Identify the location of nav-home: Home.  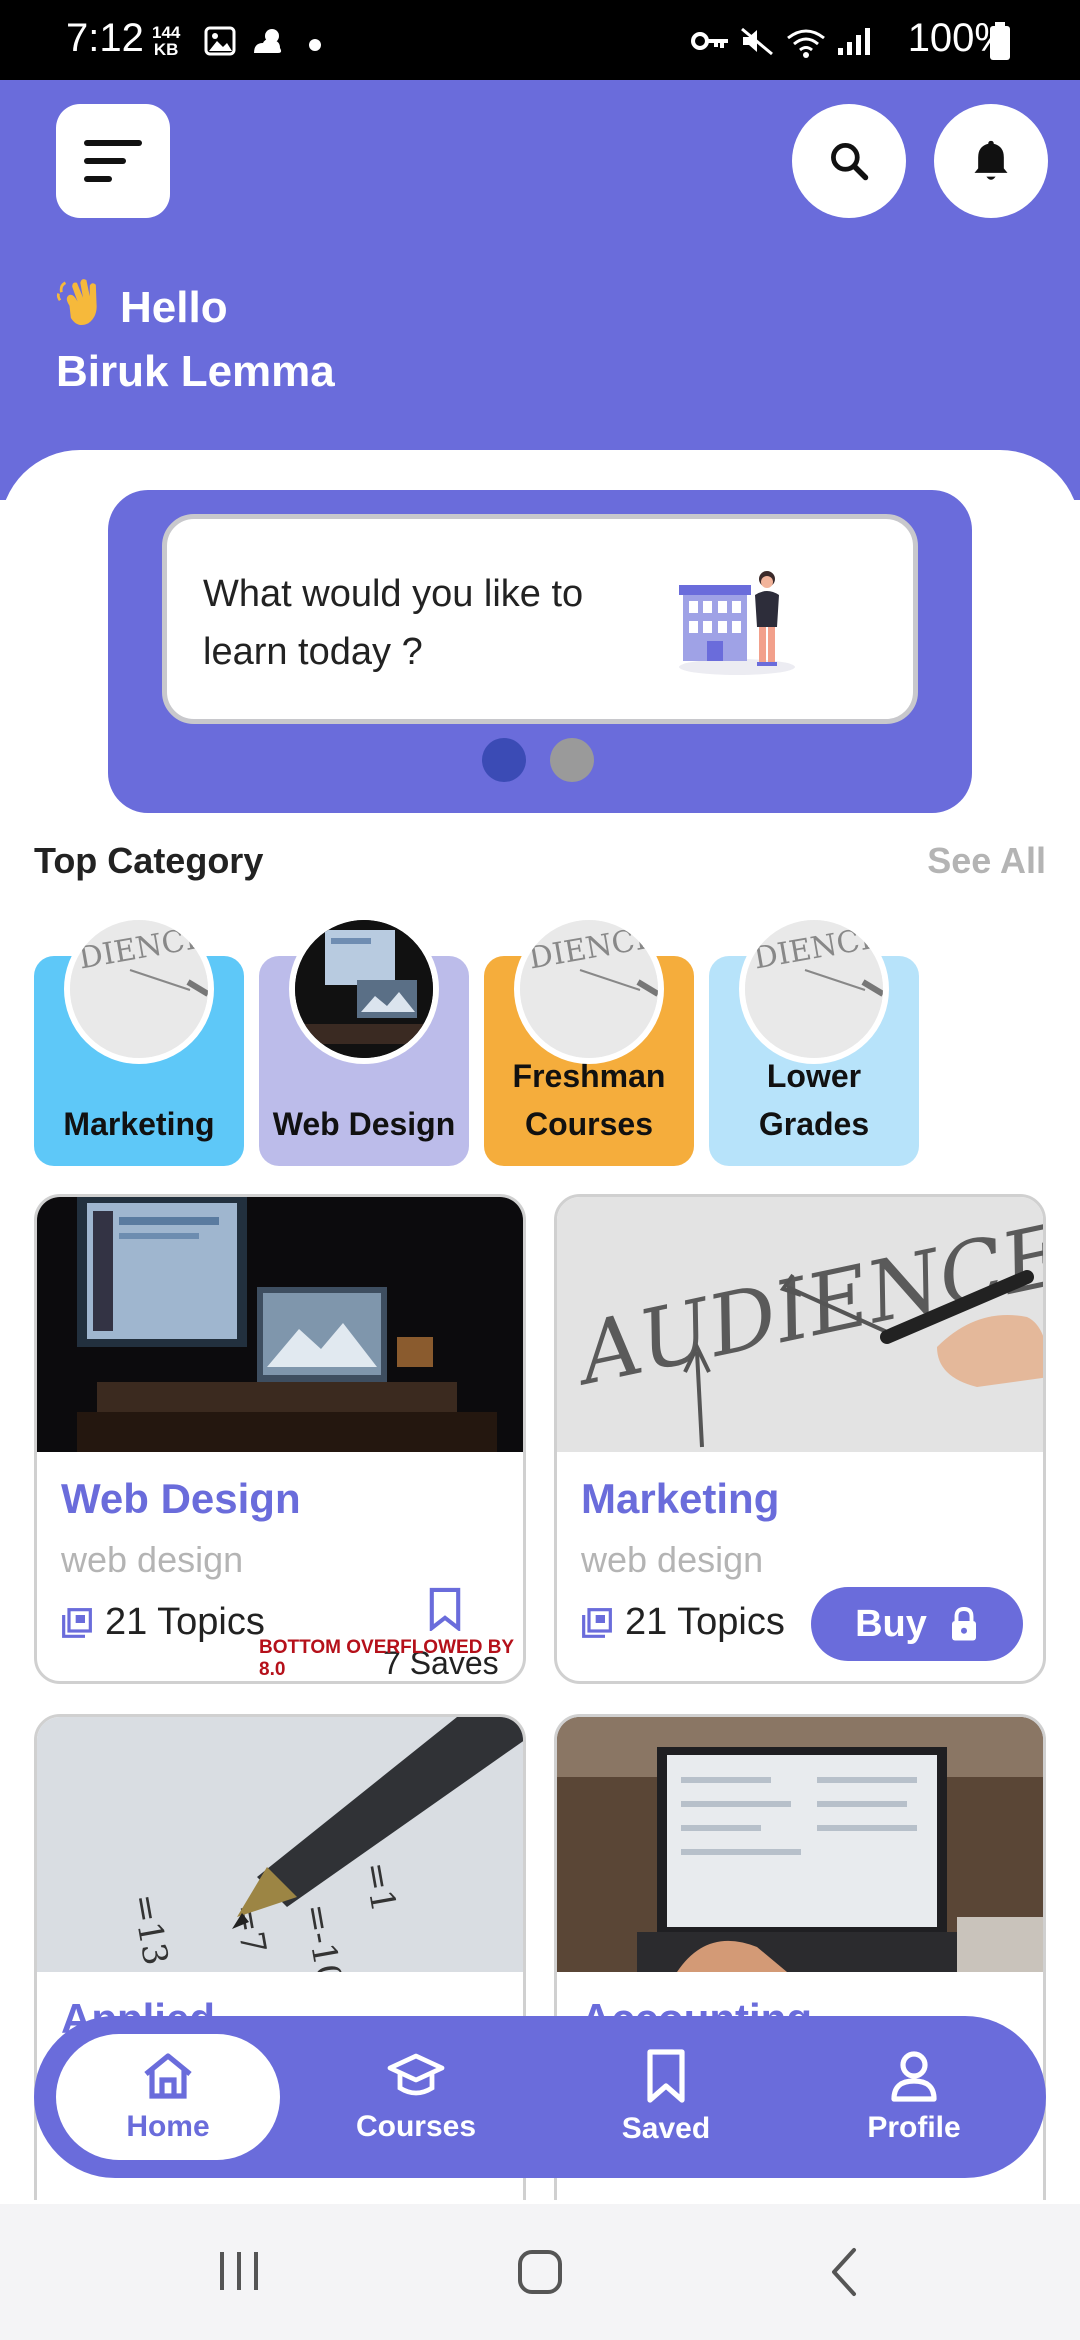
(168, 2097).